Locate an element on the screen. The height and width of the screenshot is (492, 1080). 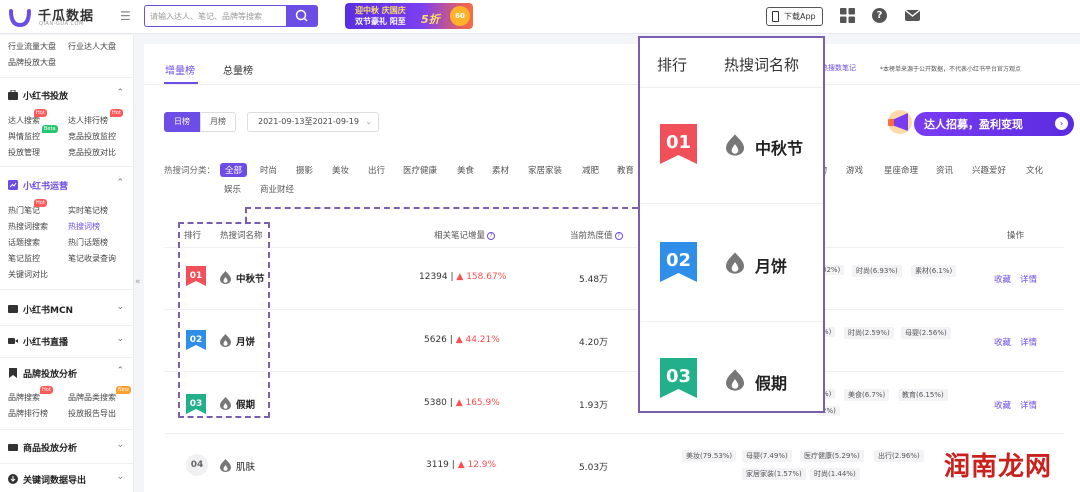
sidebar-item-placement-manage: 投放管理 is located at coordinates (24, 152).